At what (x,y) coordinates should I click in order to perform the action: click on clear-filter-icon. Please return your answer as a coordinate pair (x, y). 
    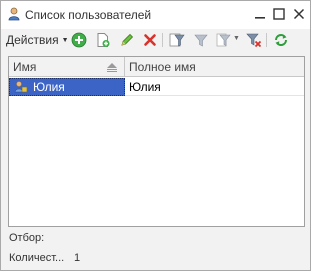
    Looking at the image, I should click on (254, 40).